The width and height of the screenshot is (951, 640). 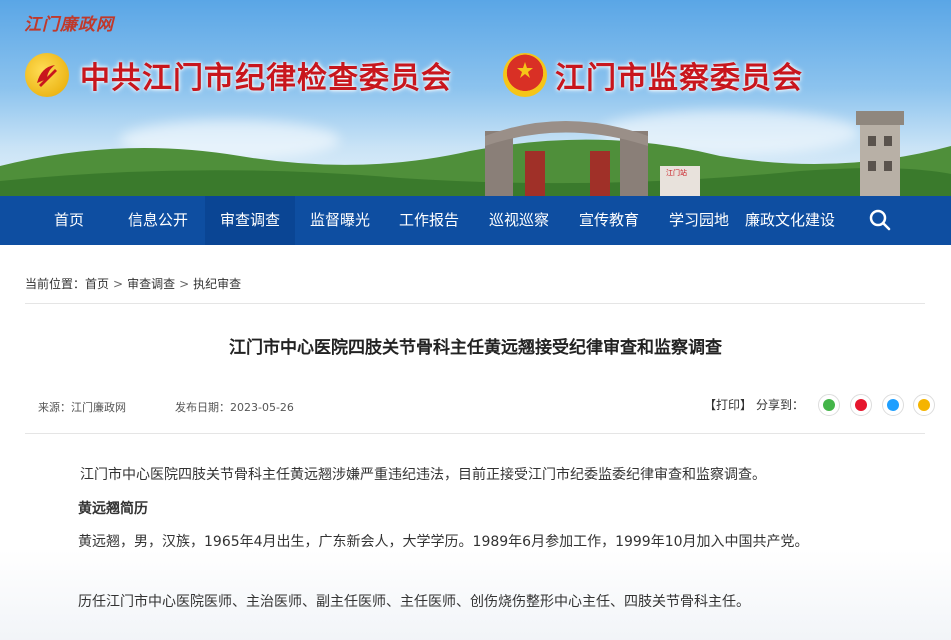 I want to click on nav-item-inspection: 巡视巡察, so click(x=519, y=220).